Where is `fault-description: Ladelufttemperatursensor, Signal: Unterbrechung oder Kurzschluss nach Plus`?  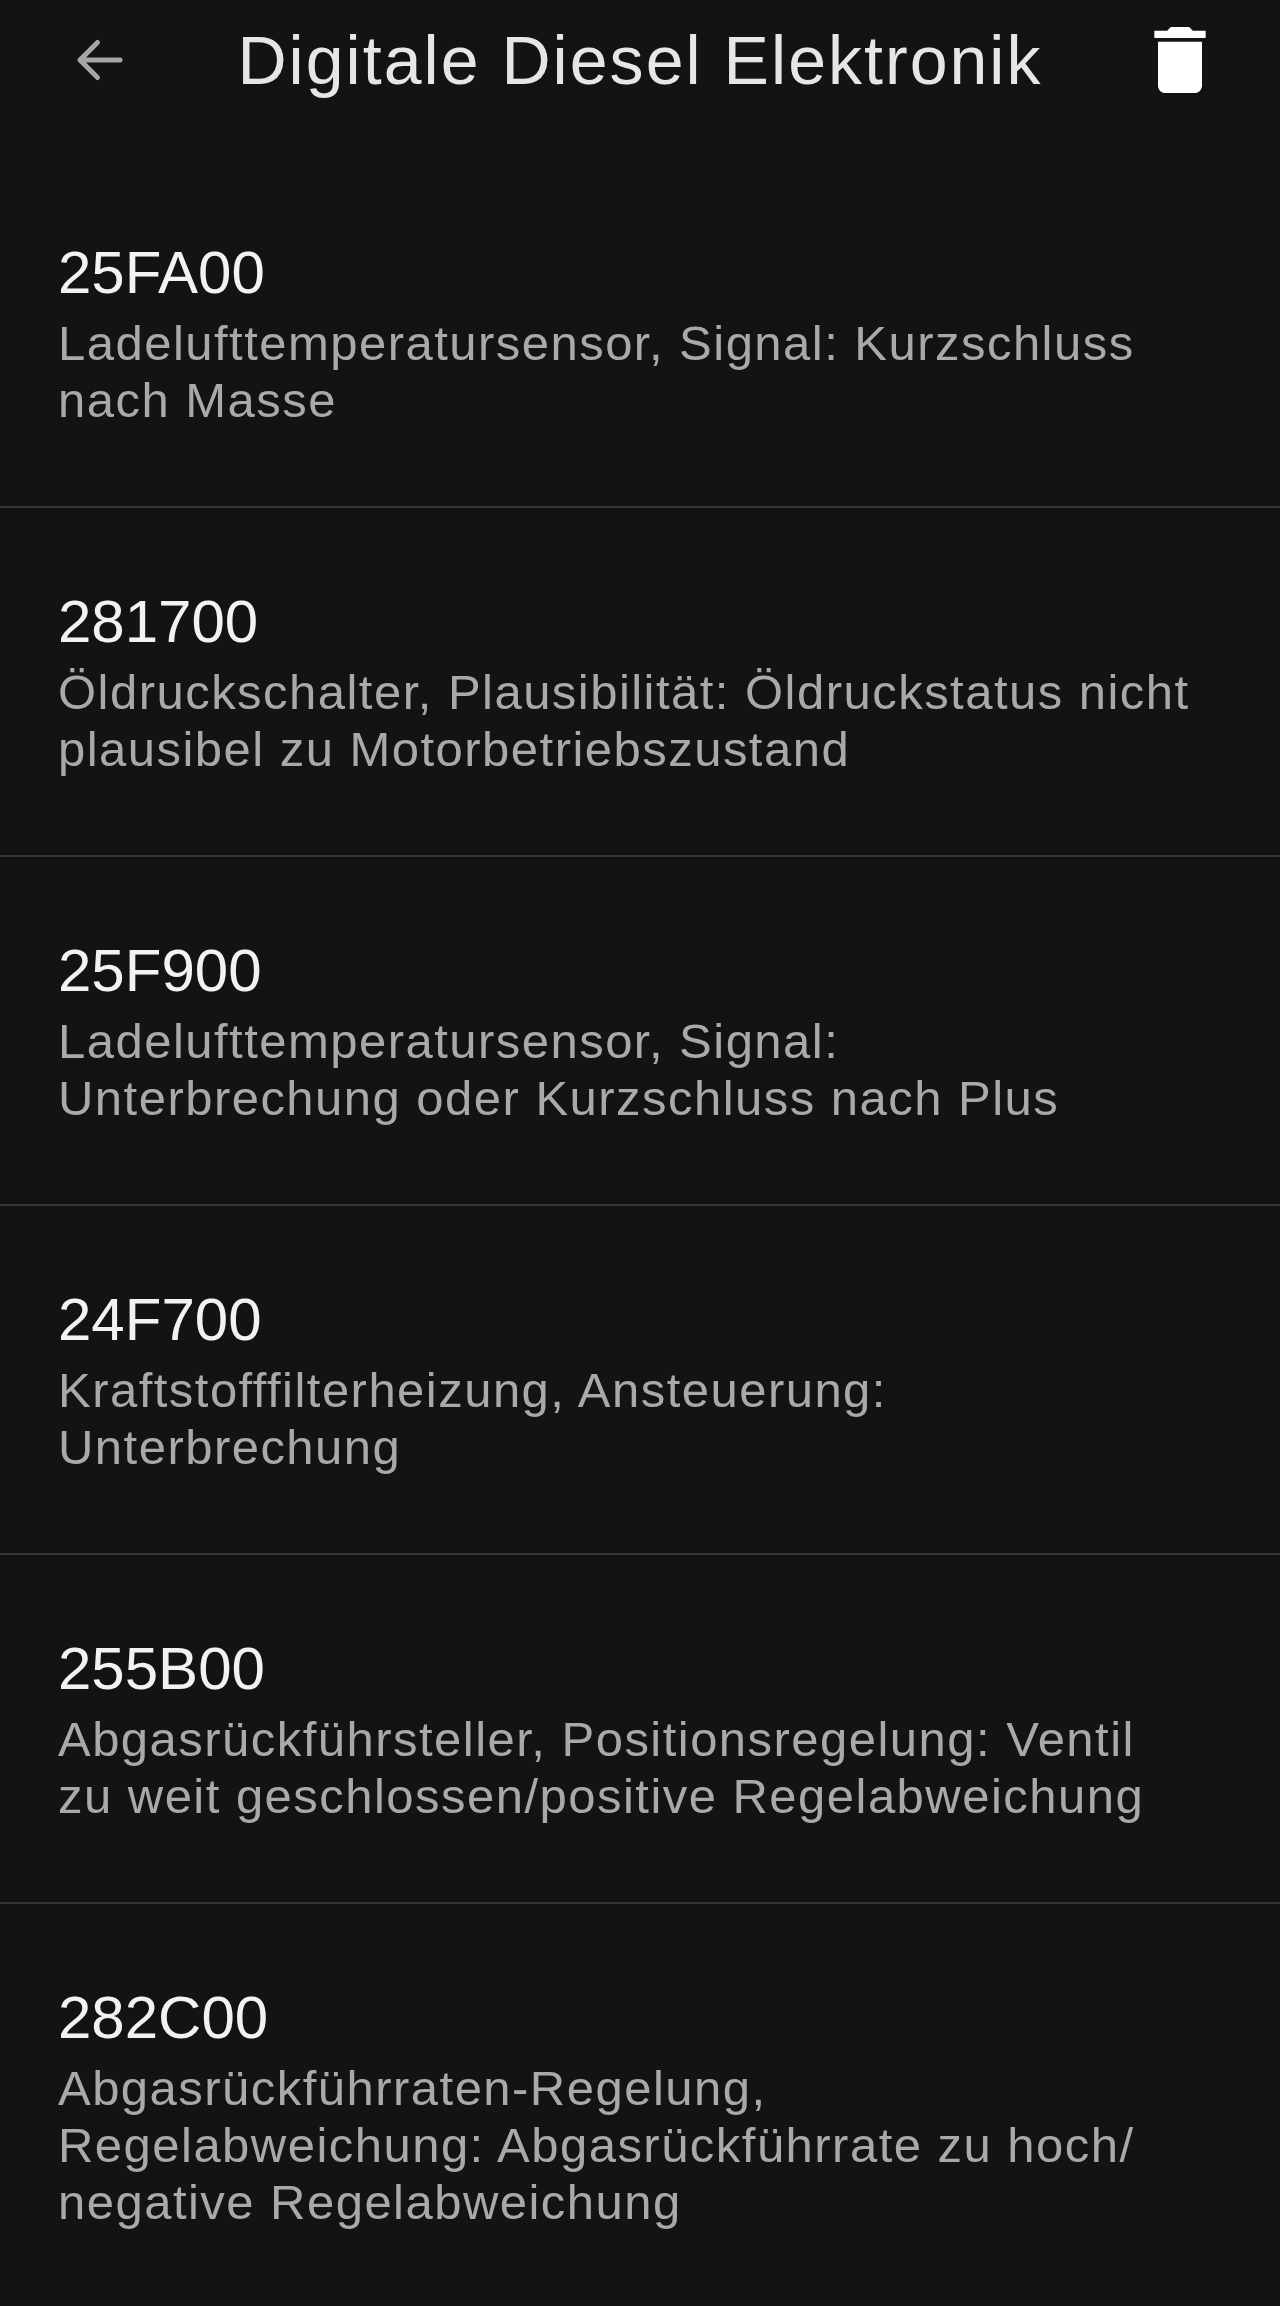 fault-description: Ladelufttemperatursensor, Signal: Unterbrechung oder Kurzschluss nach Plus is located at coordinates (559, 1070).